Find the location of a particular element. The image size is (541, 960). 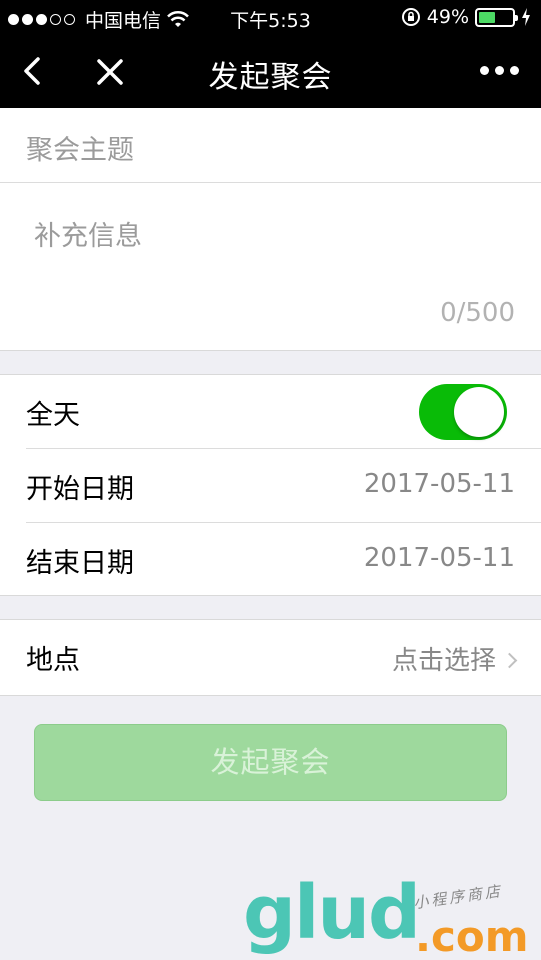

status-bar: 中国电信 下午5:53 49% is located at coordinates (270, 18).